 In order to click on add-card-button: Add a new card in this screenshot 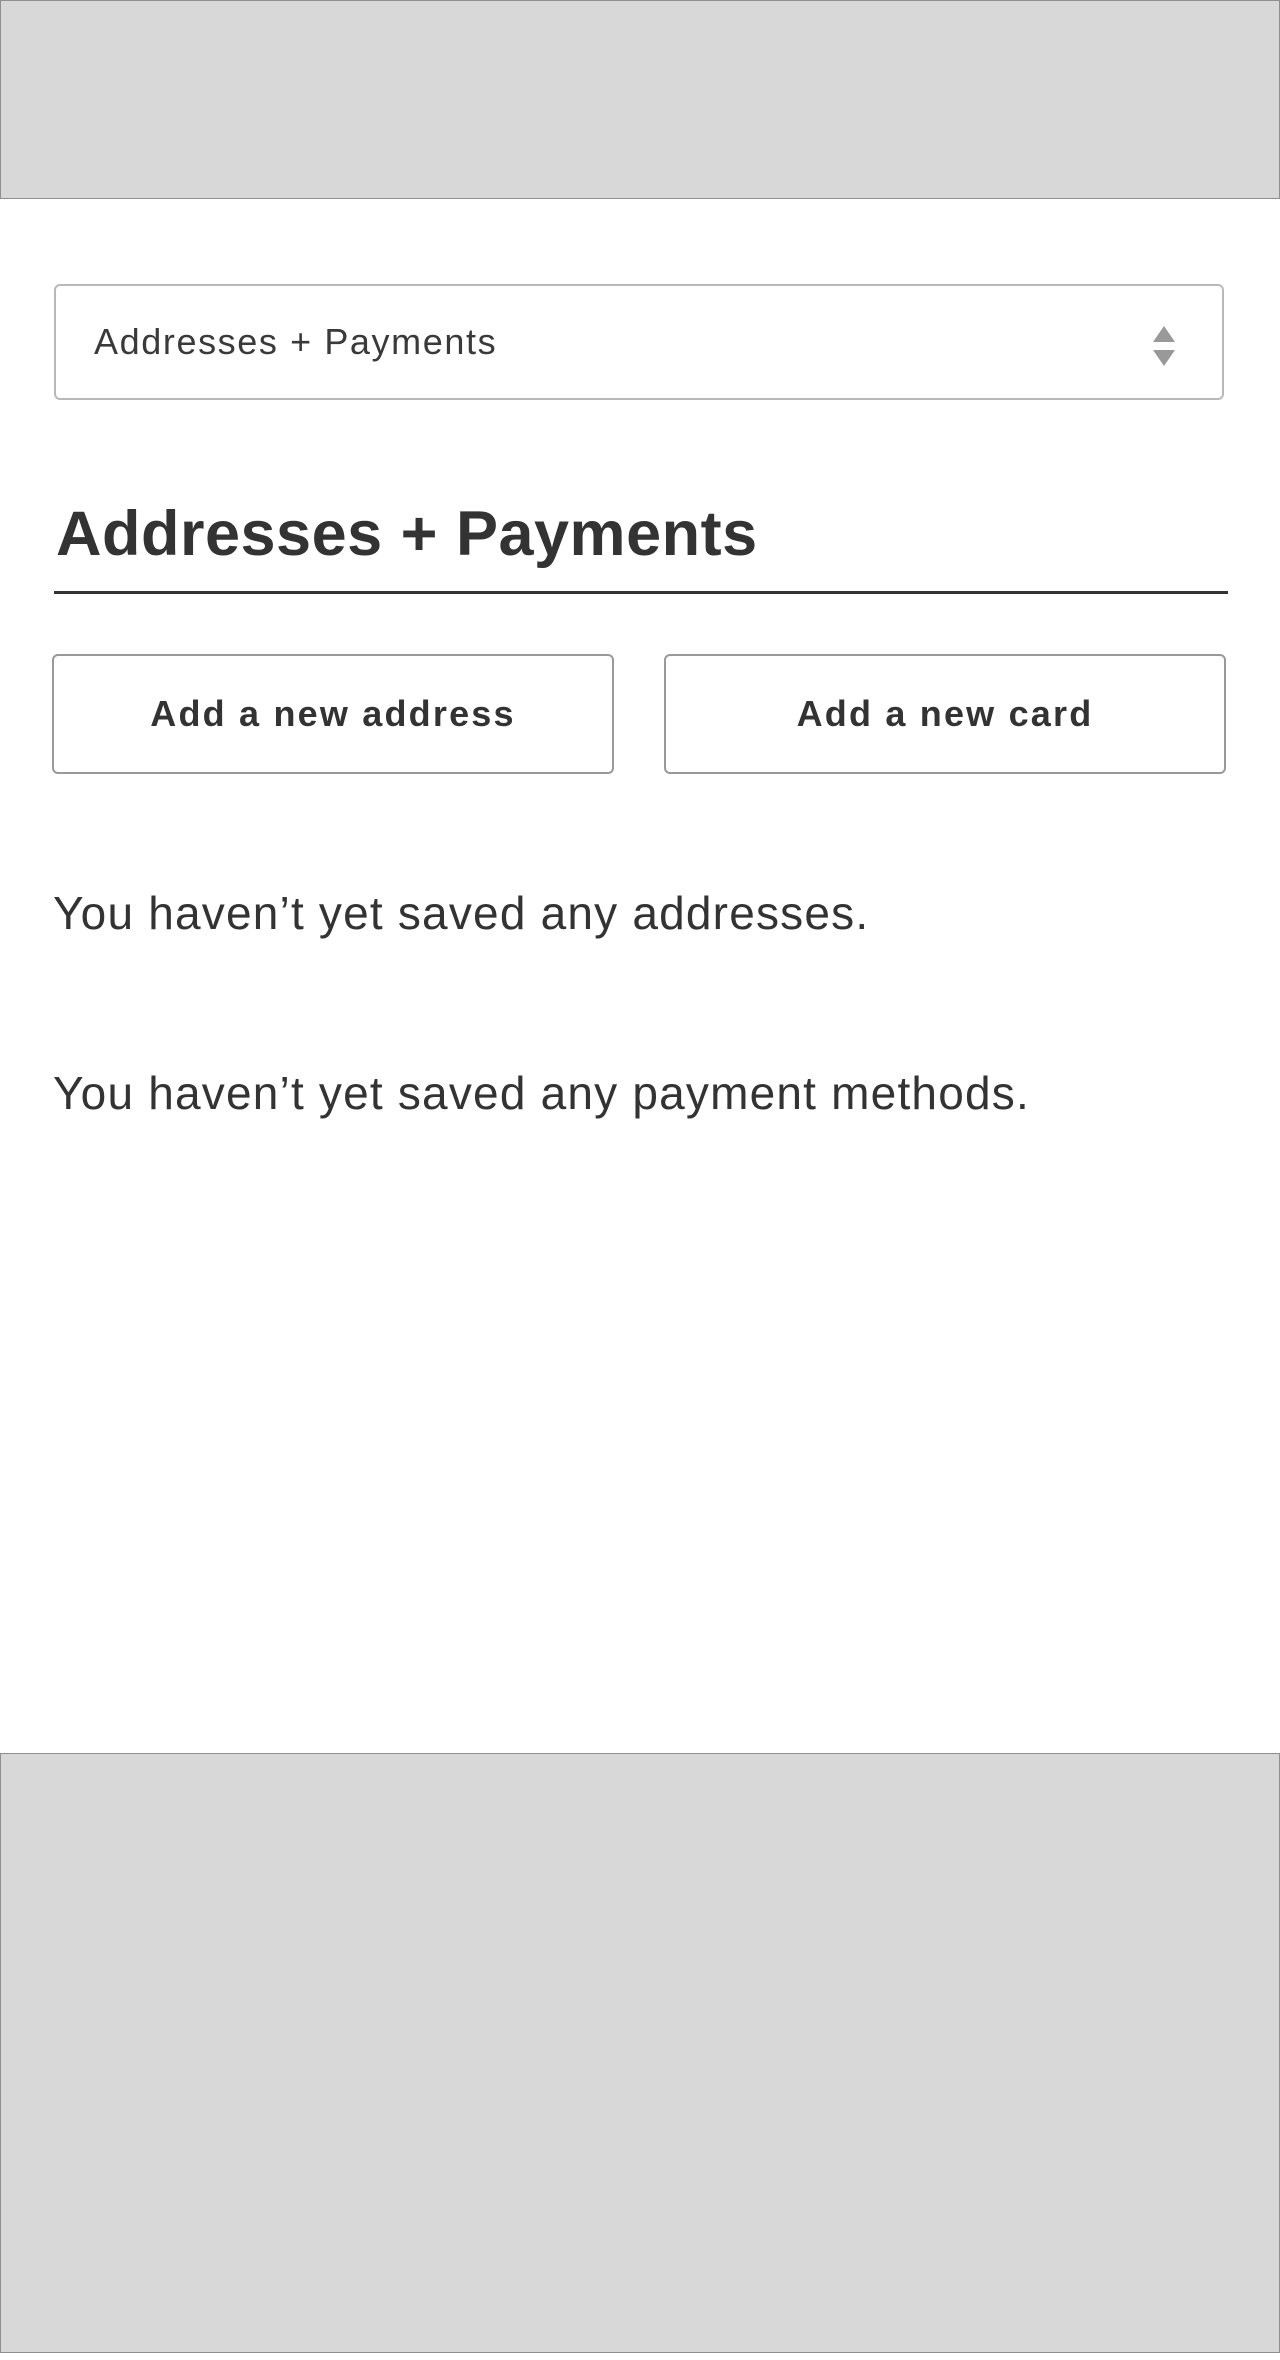, I will do `click(945, 714)`.